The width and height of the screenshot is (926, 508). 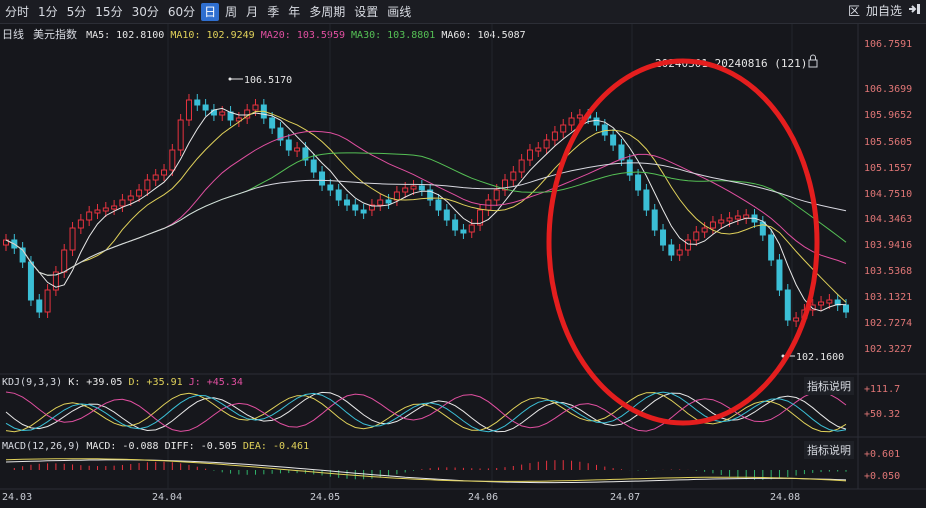 What do you see at coordinates (483, 497) in the screenshot?
I see `x-tick: 24.06` at bounding box center [483, 497].